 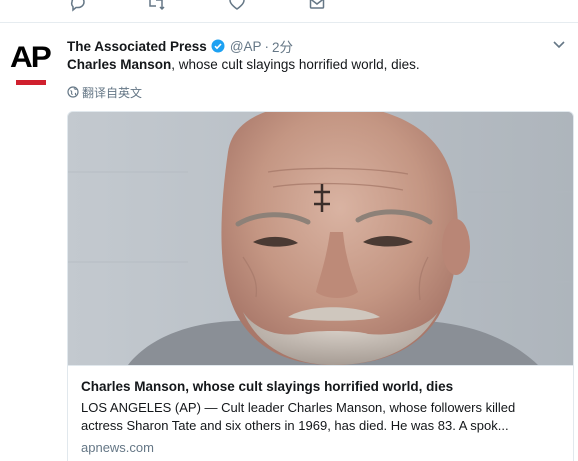 I want to click on retweet-button, so click(x=156, y=6).